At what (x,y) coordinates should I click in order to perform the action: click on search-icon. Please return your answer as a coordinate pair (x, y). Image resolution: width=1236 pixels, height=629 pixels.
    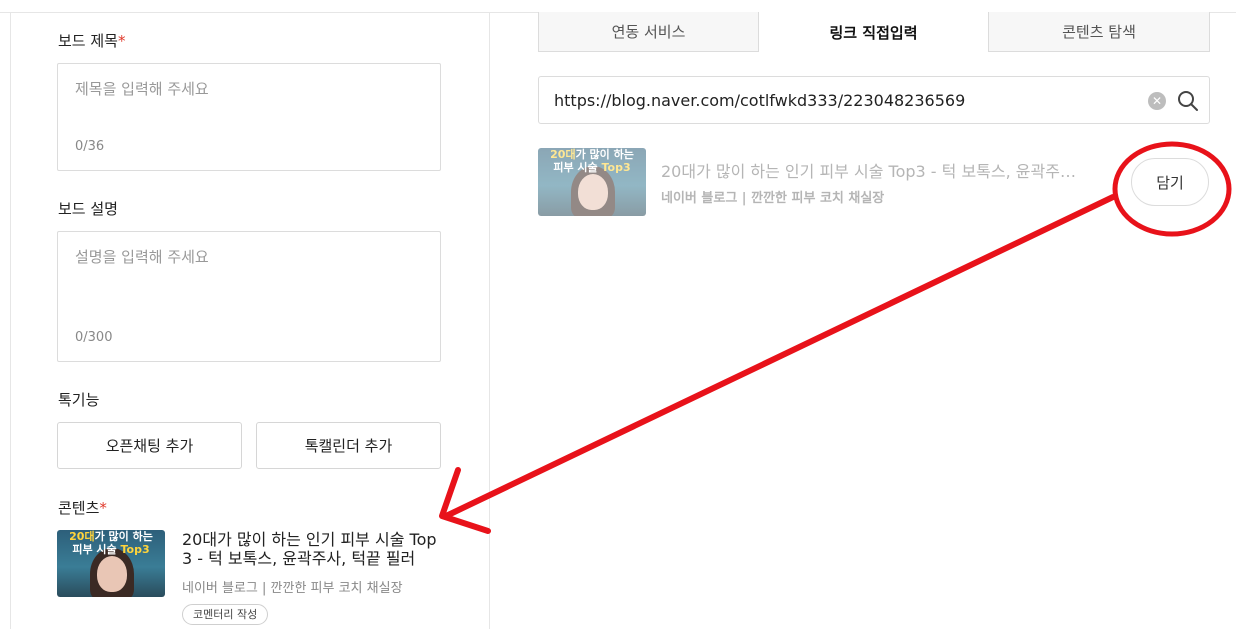
    Looking at the image, I should click on (1188, 101).